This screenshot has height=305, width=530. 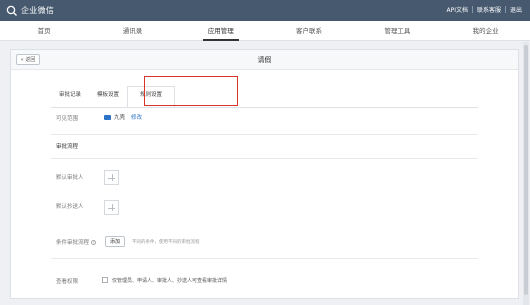 I want to click on condition-flow-label-text: 条件审批流程, so click(x=73, y=243).